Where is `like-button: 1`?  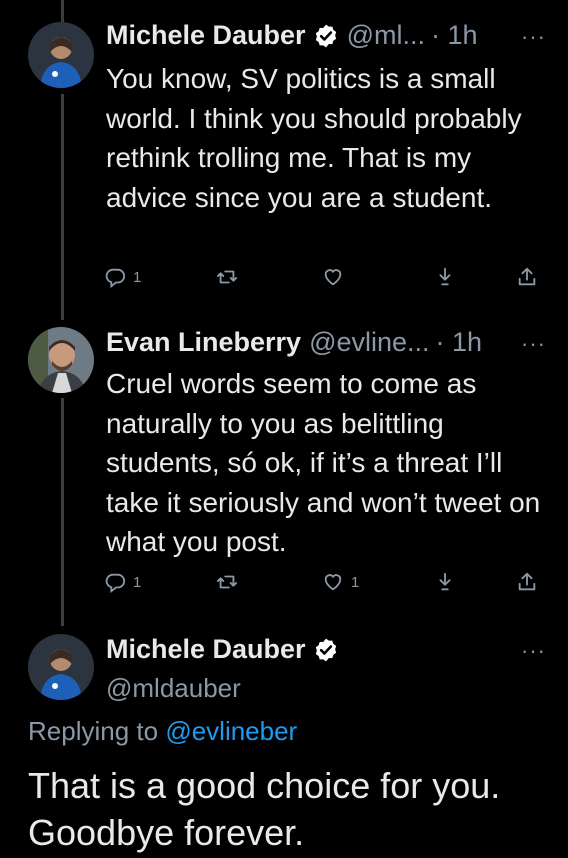 like-button: 1 is located at coordinates (340, 582).